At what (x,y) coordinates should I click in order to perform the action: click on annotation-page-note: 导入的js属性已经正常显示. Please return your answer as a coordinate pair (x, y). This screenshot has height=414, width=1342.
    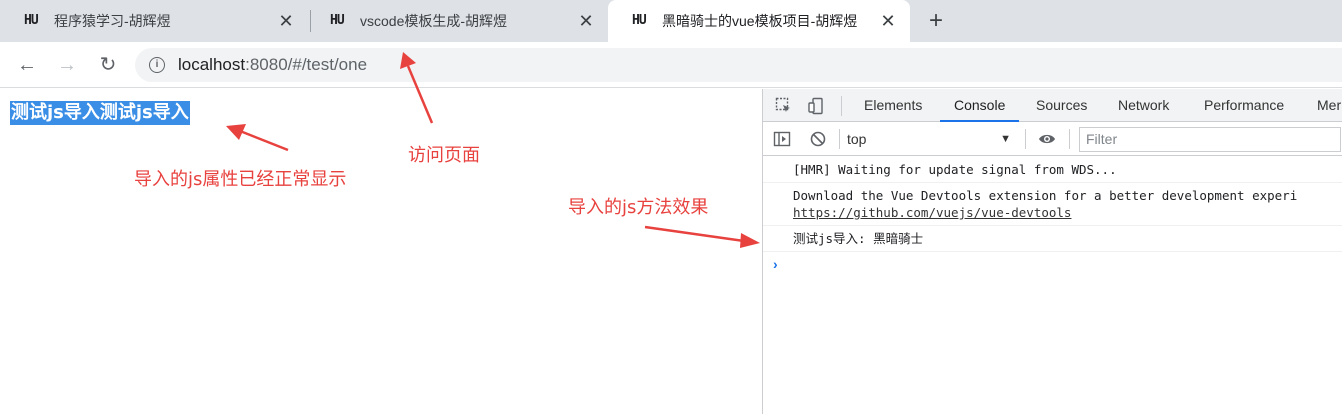
    Looking at the image, I should click on (240, 179).